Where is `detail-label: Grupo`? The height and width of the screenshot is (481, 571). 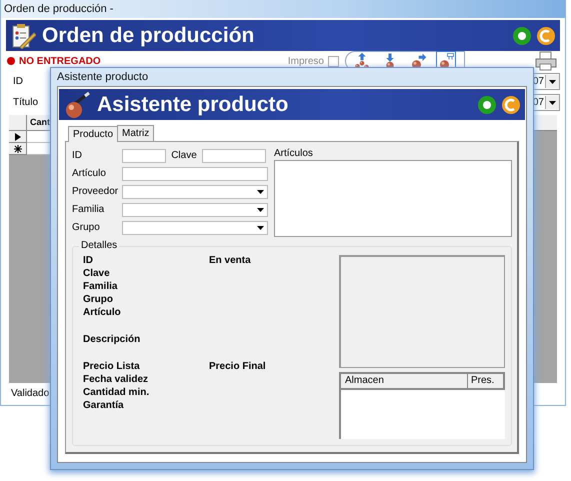
detail-label: Grupo is located at coordinates (98, 300).